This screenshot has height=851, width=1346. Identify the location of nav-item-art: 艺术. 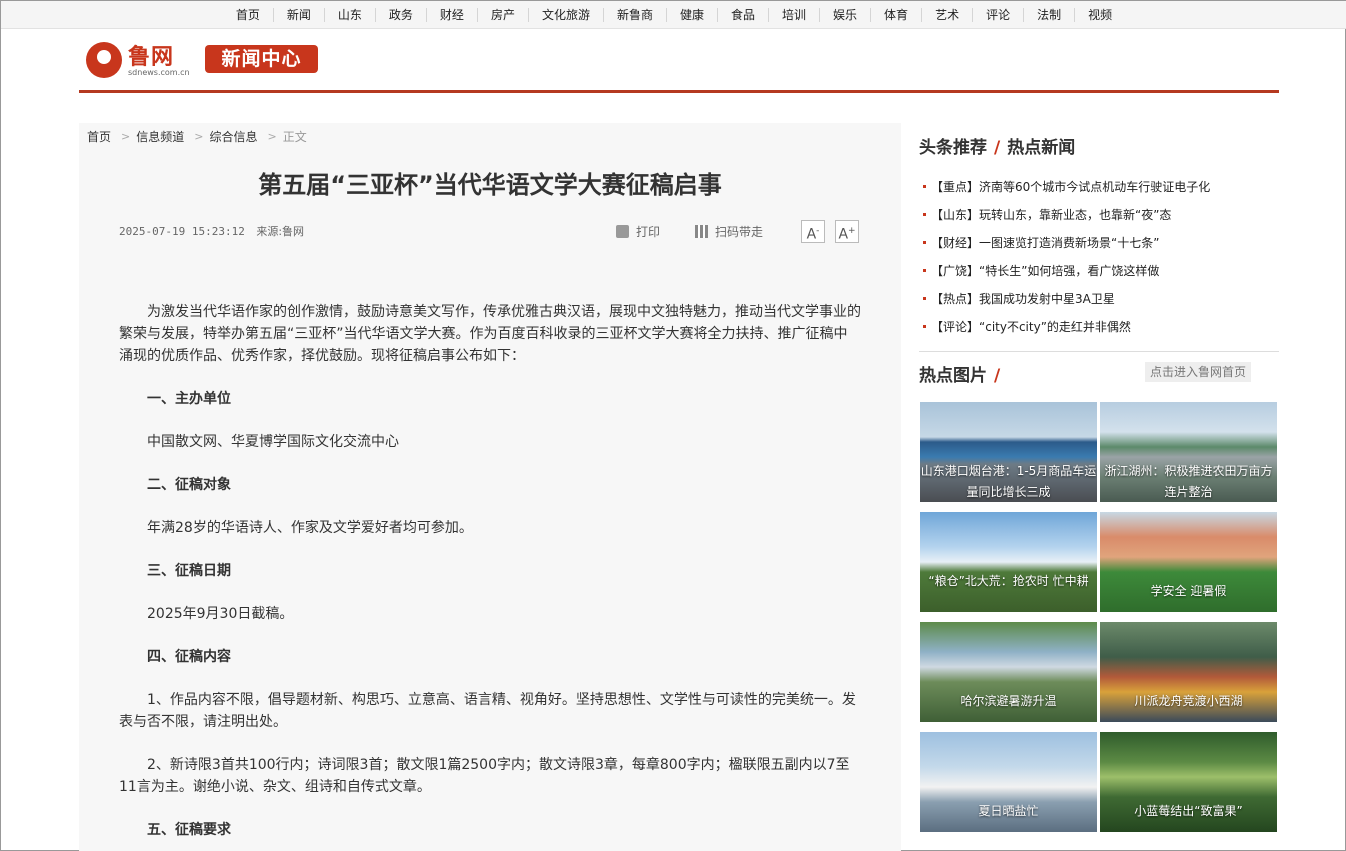
(948, 15).